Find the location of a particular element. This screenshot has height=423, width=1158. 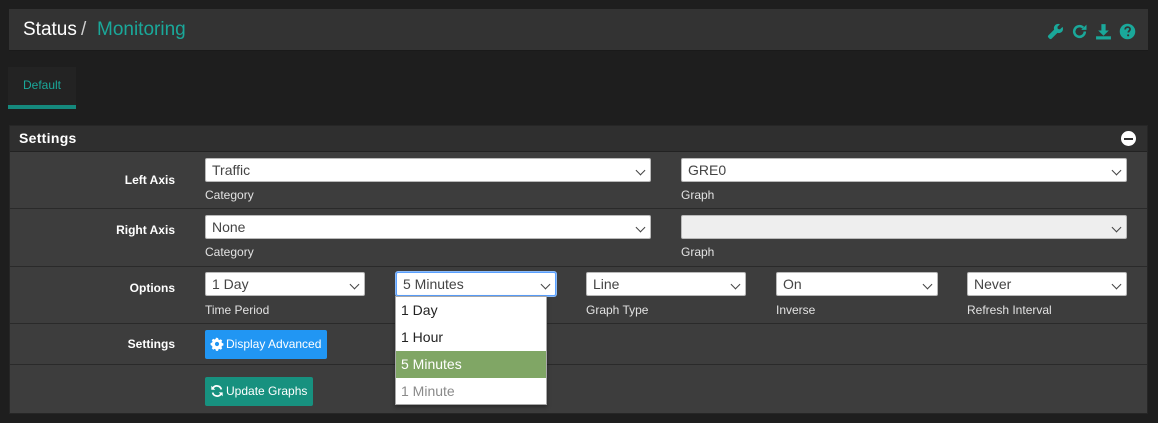

left-axis-category-select: Traffic is located at coordinates (428, 170).